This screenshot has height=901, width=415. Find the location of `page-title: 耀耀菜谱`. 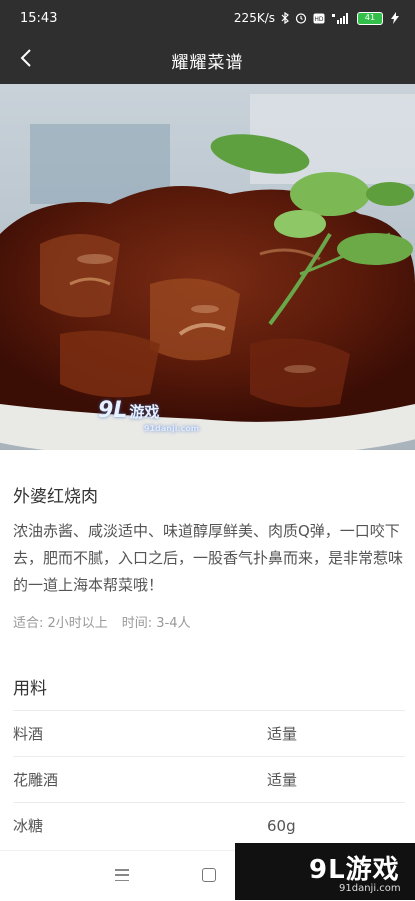

page-title: 耀耀菜谱 is located at coordinates (207, 62).